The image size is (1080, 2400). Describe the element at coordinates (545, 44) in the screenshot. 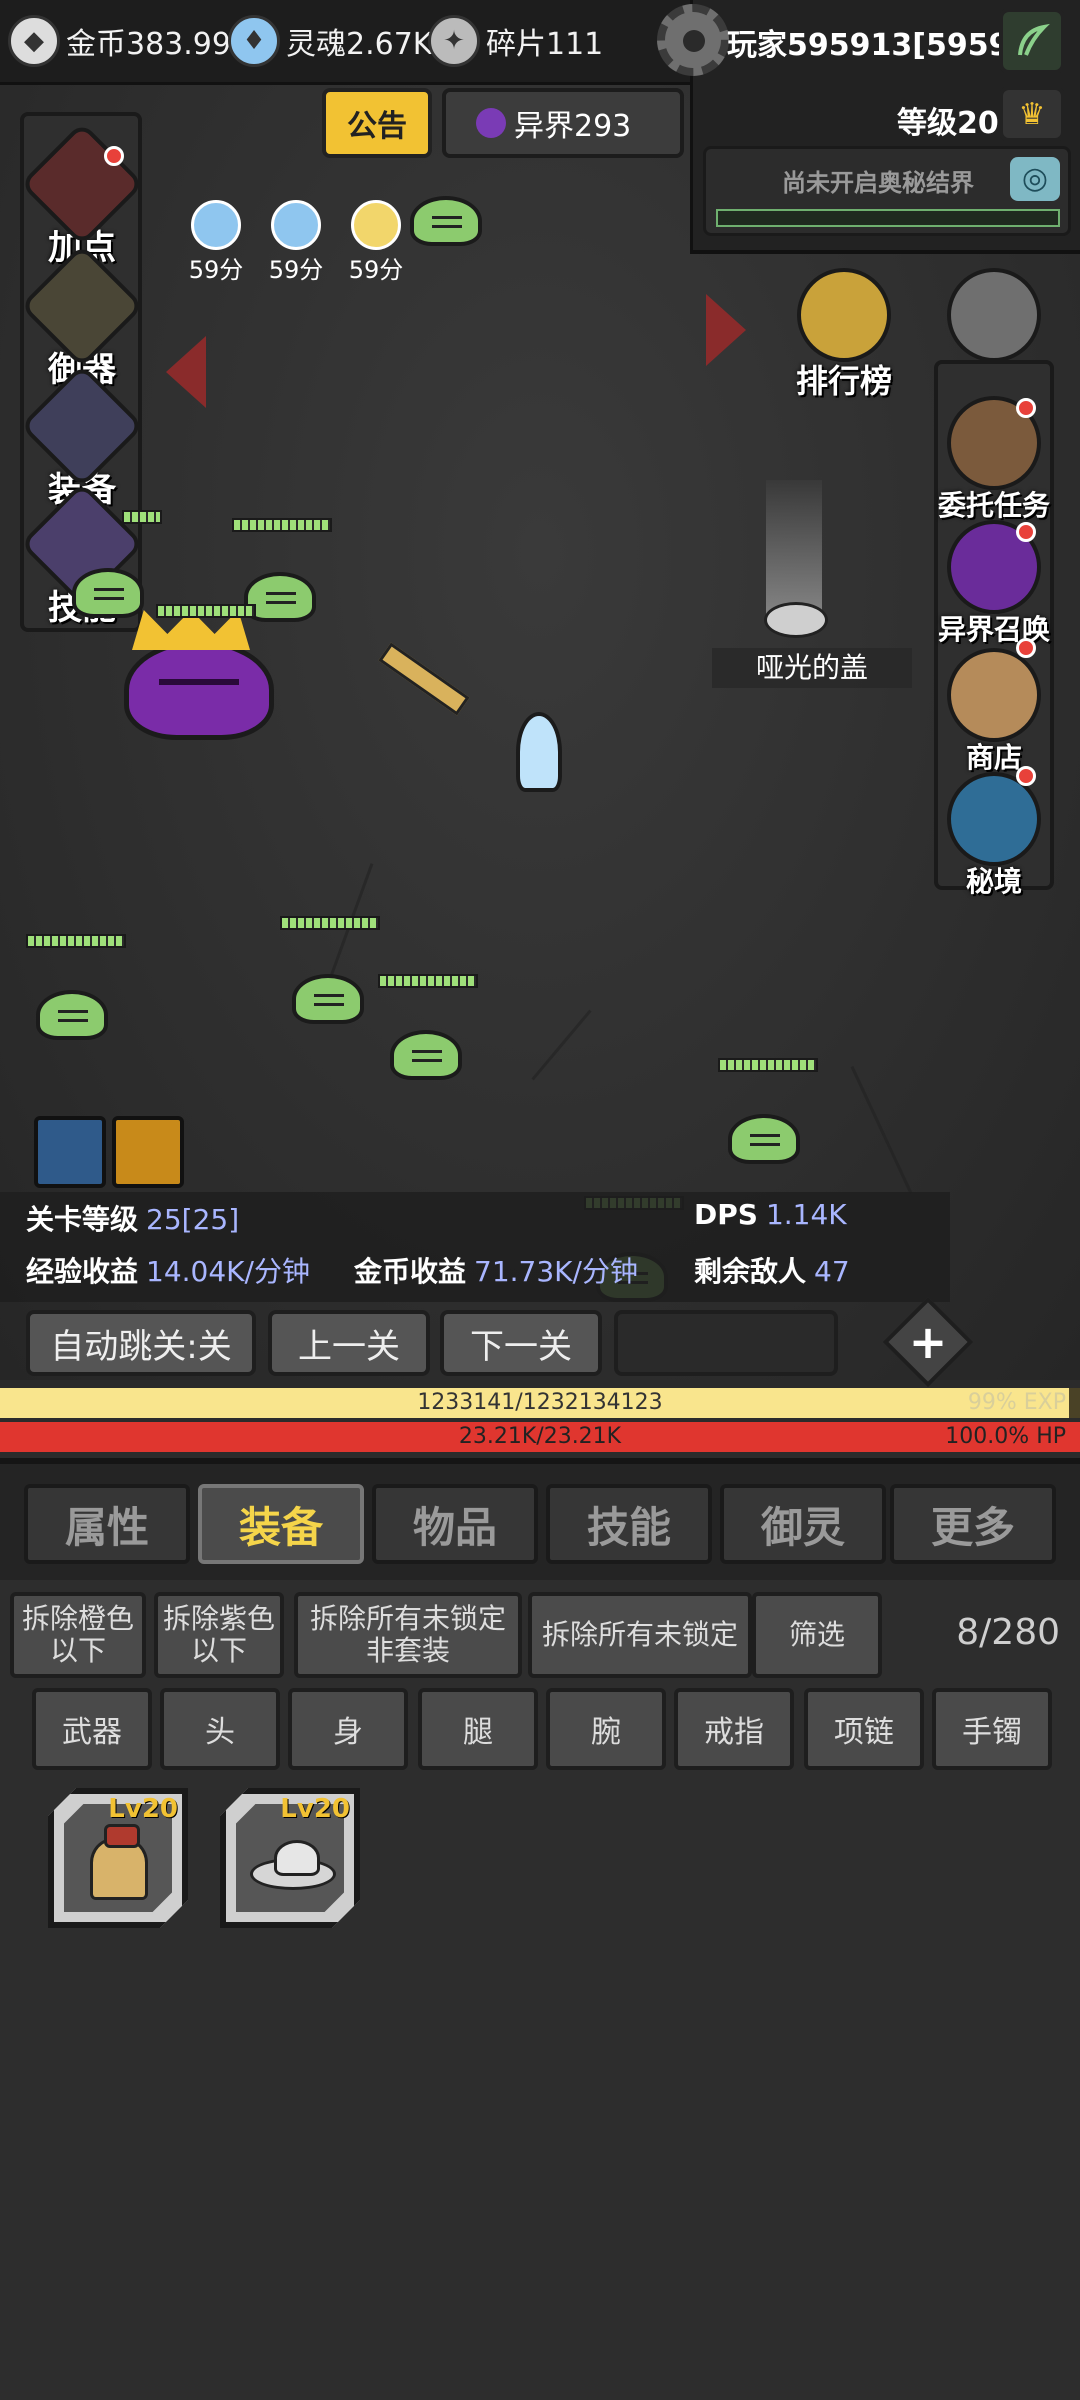

I see `fragment-amount: 碎片111` at that location.